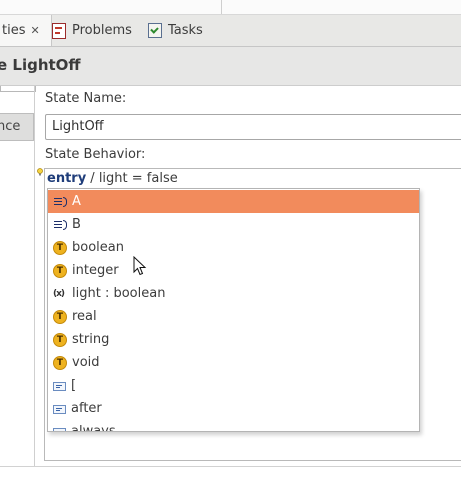  Describe the element at coordinates (233, 316) in the screenshot. I see `completion-item: T real` at that location.